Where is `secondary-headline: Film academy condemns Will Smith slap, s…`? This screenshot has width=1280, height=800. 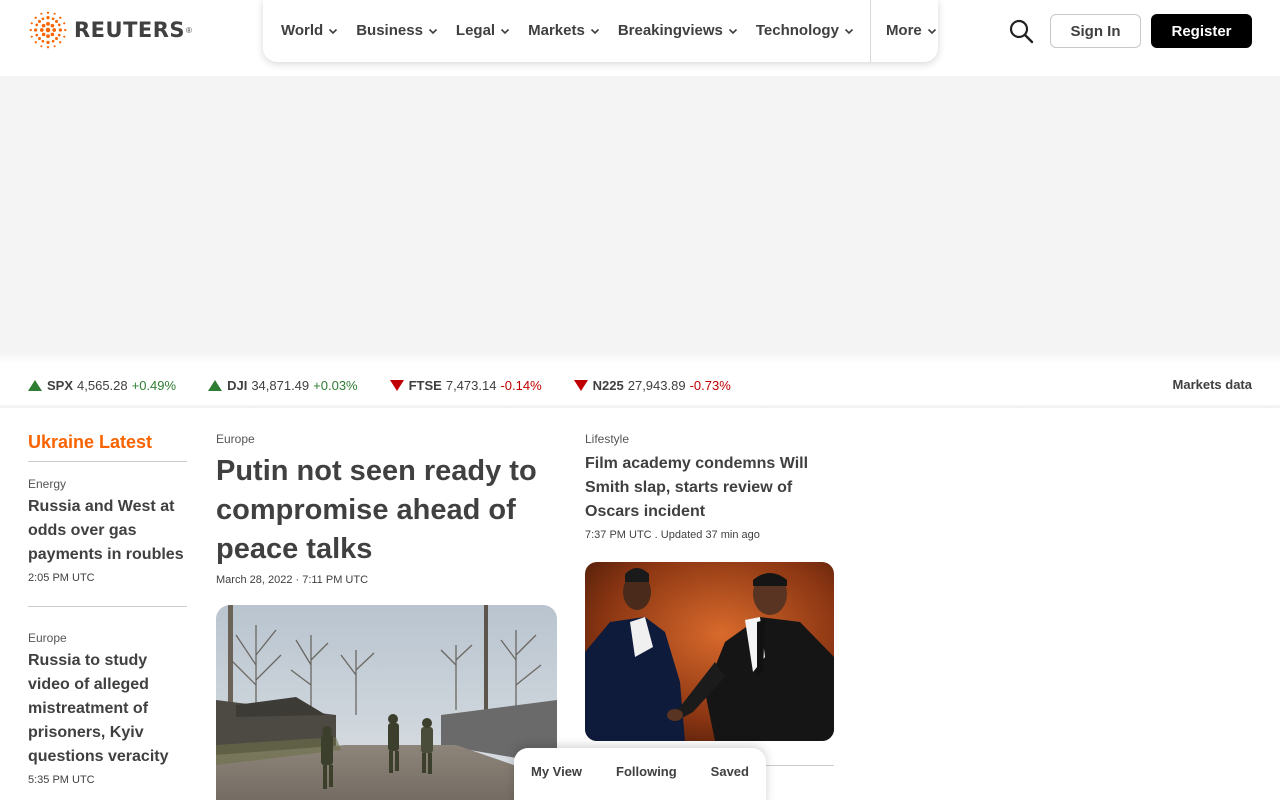
secondary-headline: Film academy condemns Will Smith slap, s… is located at coordinates (709, 488).